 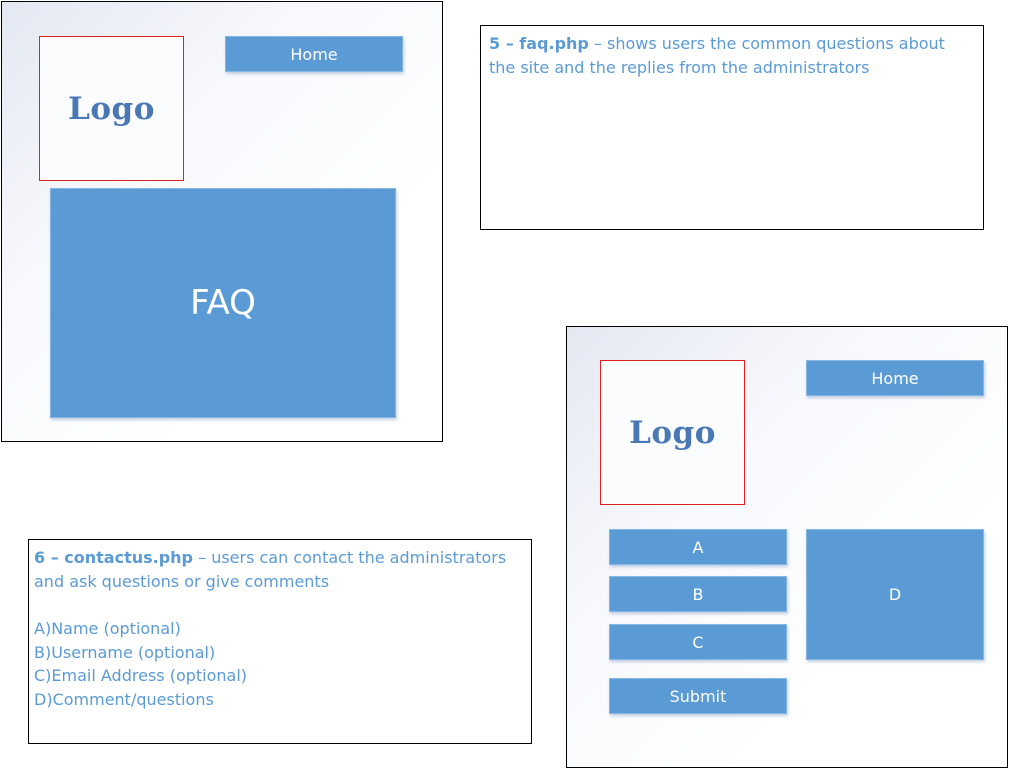 What do you see at coordinates (895, 594) in the screenshot?
I see `field-d-textarea: D` at bounding box center [895, 594].